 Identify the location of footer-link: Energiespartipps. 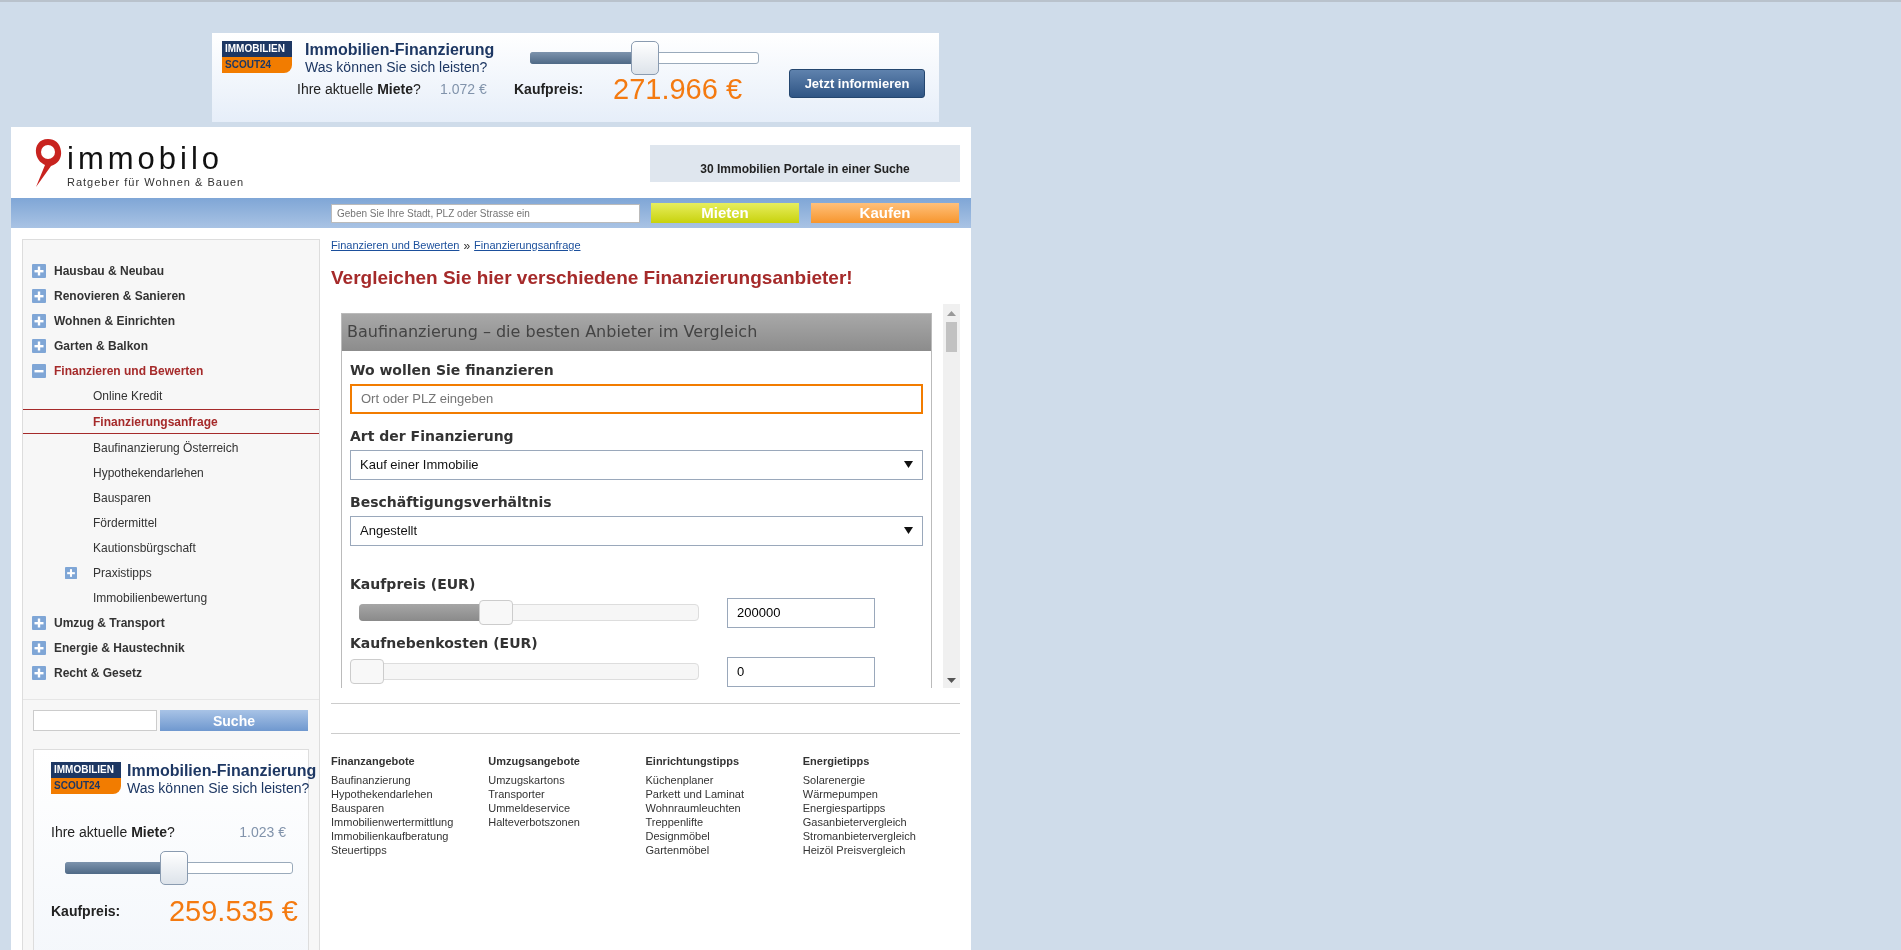
(881, 808).